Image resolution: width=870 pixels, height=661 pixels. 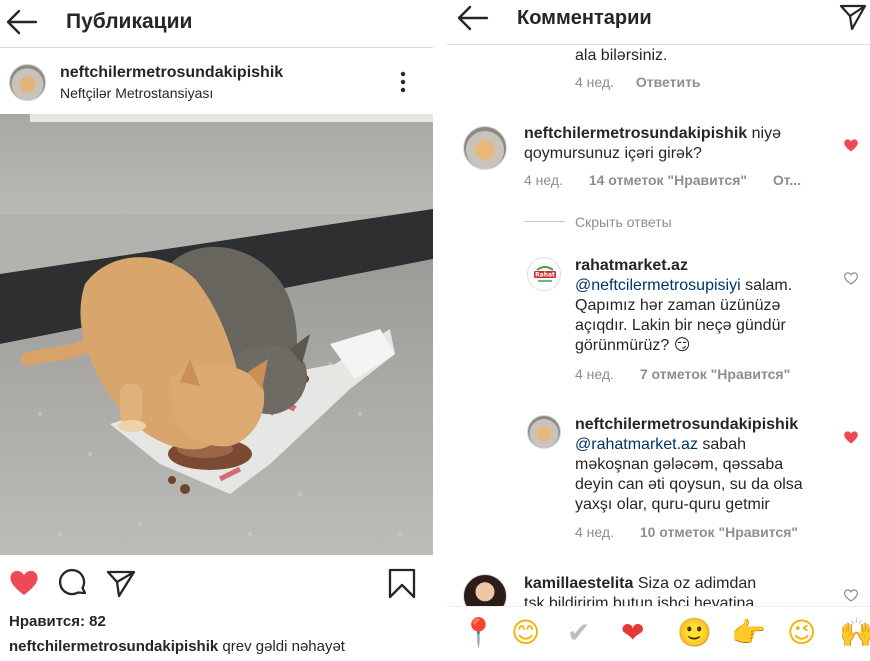 What do you see at coordinates (853, 17) in the screenshot?
I see `send-icon` at bounding box center [853, 17].